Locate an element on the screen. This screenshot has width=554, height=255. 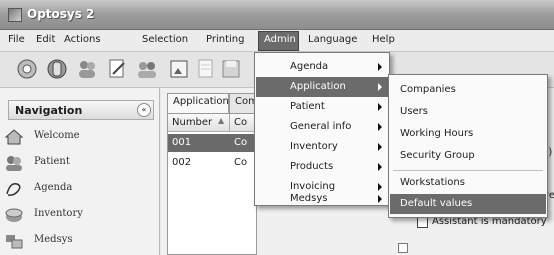
menu-help: Help is located at coordinates (383, 39).